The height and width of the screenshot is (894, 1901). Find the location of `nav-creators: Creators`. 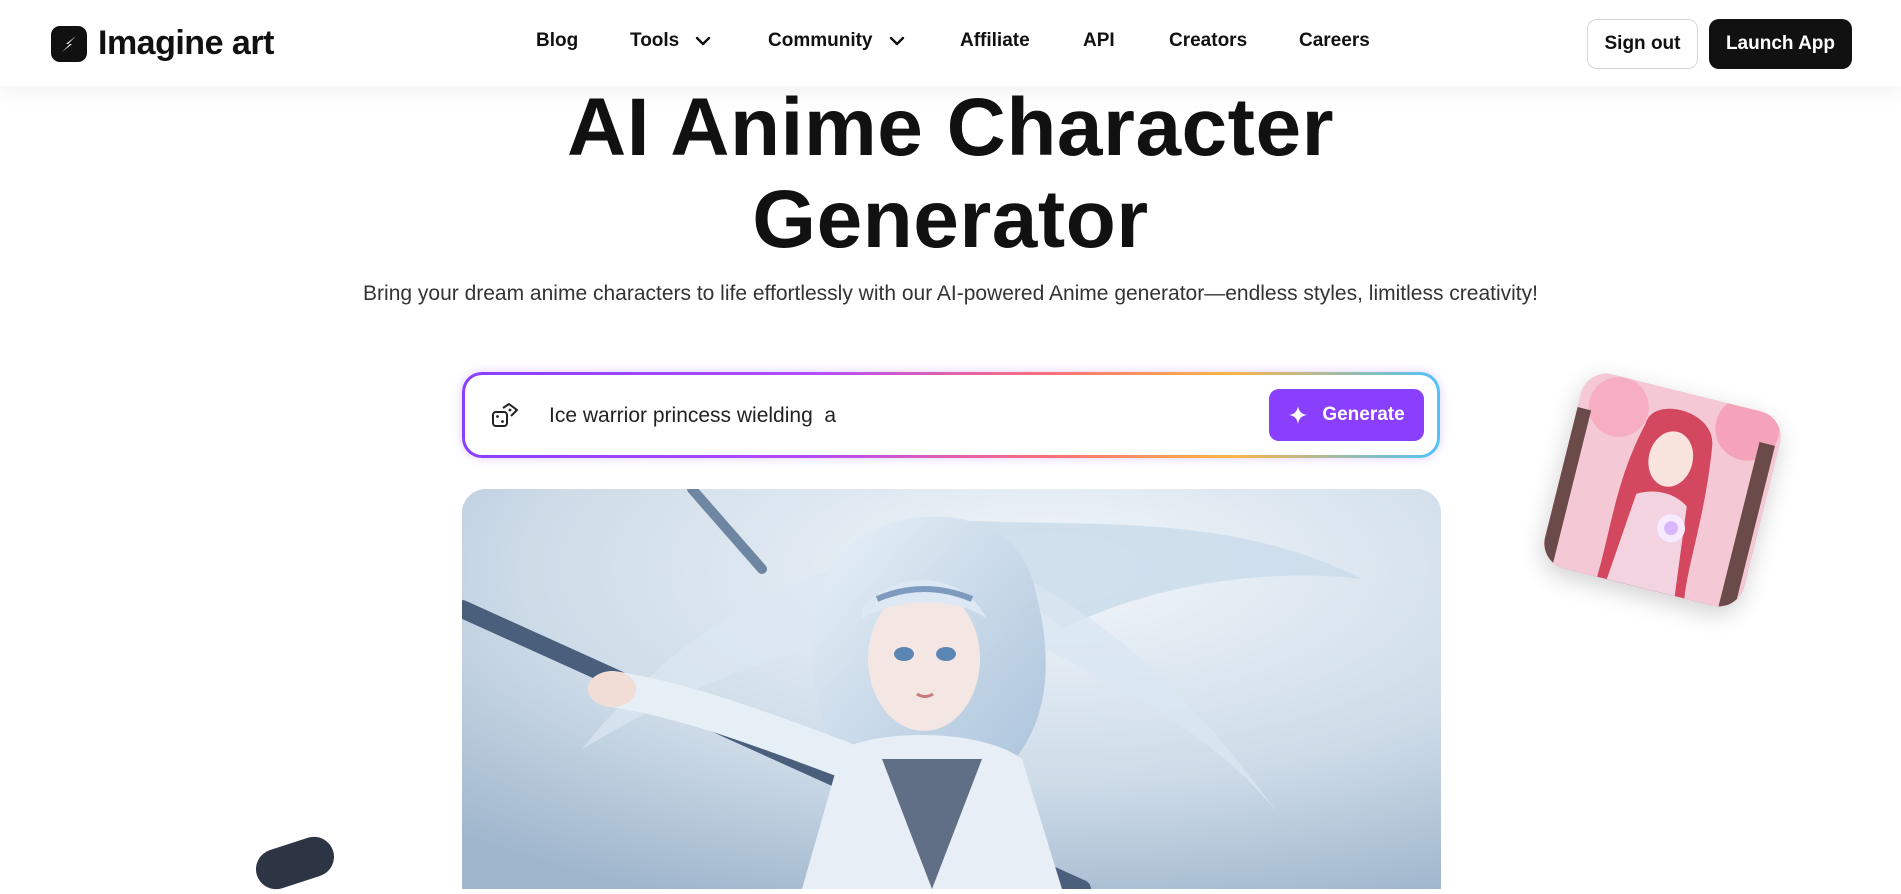

nav-creators: Creators is located at coordinates (1208, 41).